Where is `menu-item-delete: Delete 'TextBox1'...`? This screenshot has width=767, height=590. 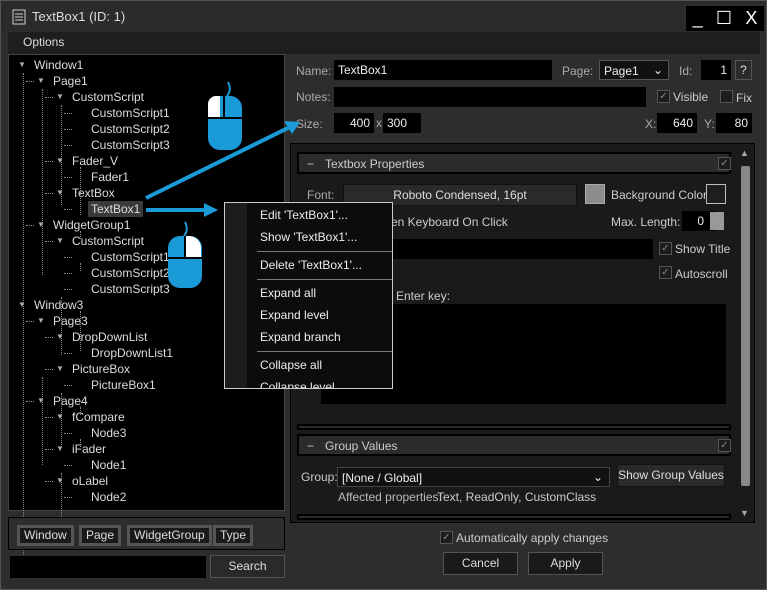 menu-item-delete: Delete 'TextBox1'... is located at coordinates (311, 265).